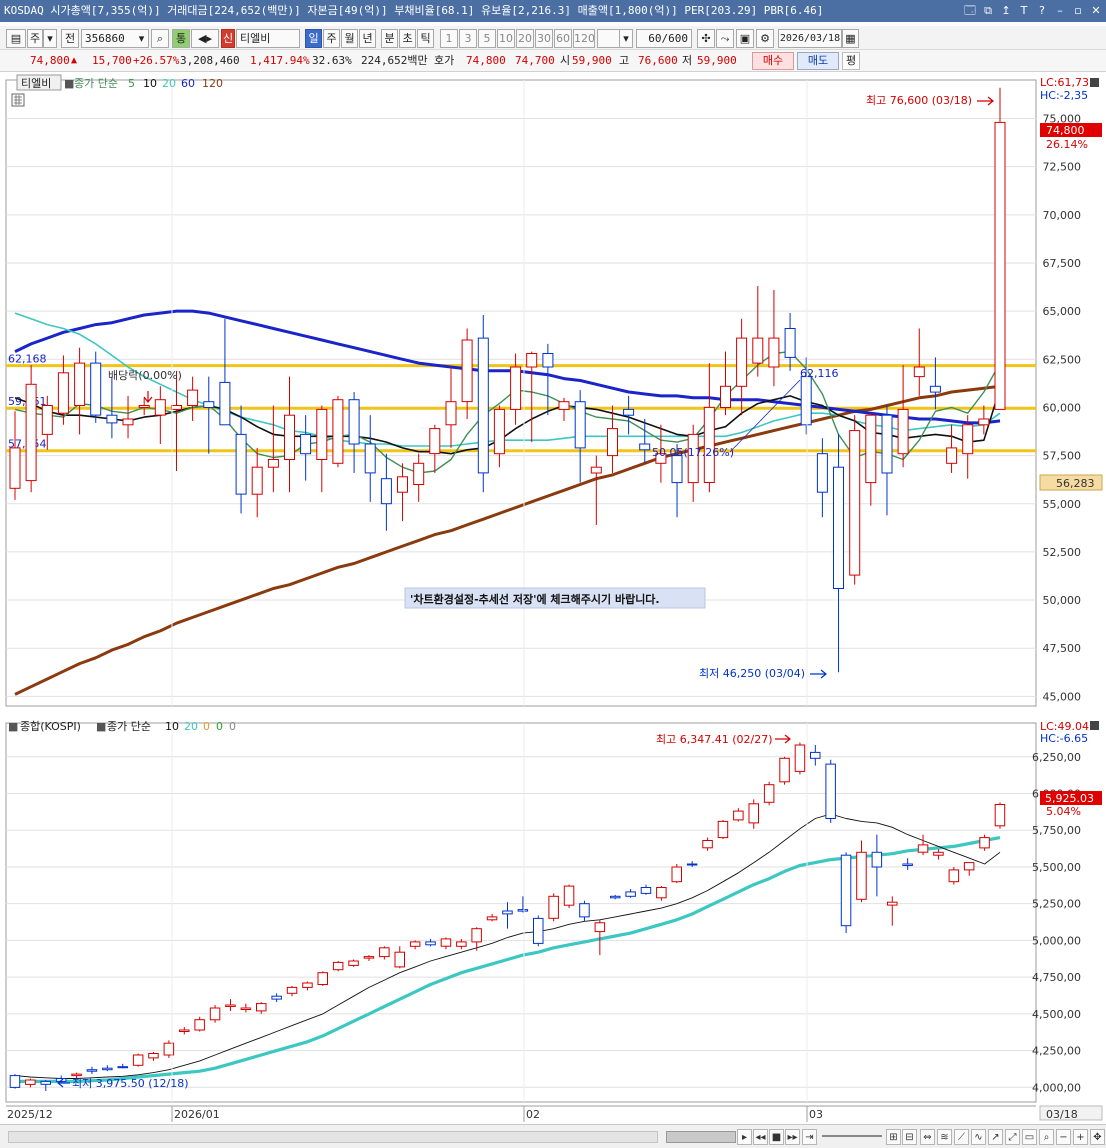  What do you see at coordinates (852, 1136) in the screenshot?
I see `zoom-track` at bounding box center [852, 1136].